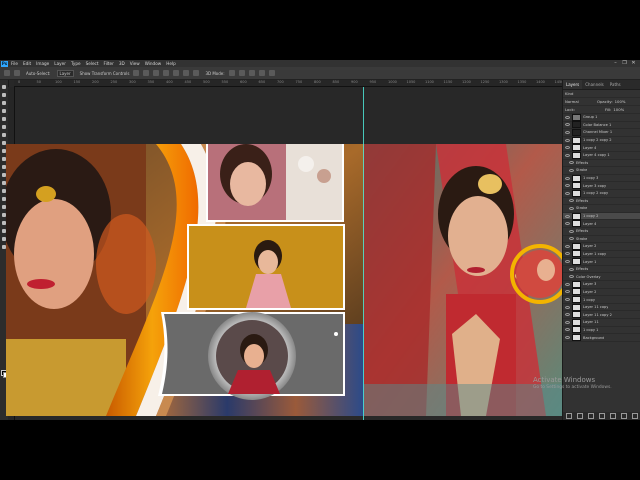  What do you see at coordinates (633, 63) in the screenshot?
I see `close-button: ✕` at bounding box center [633, 63].